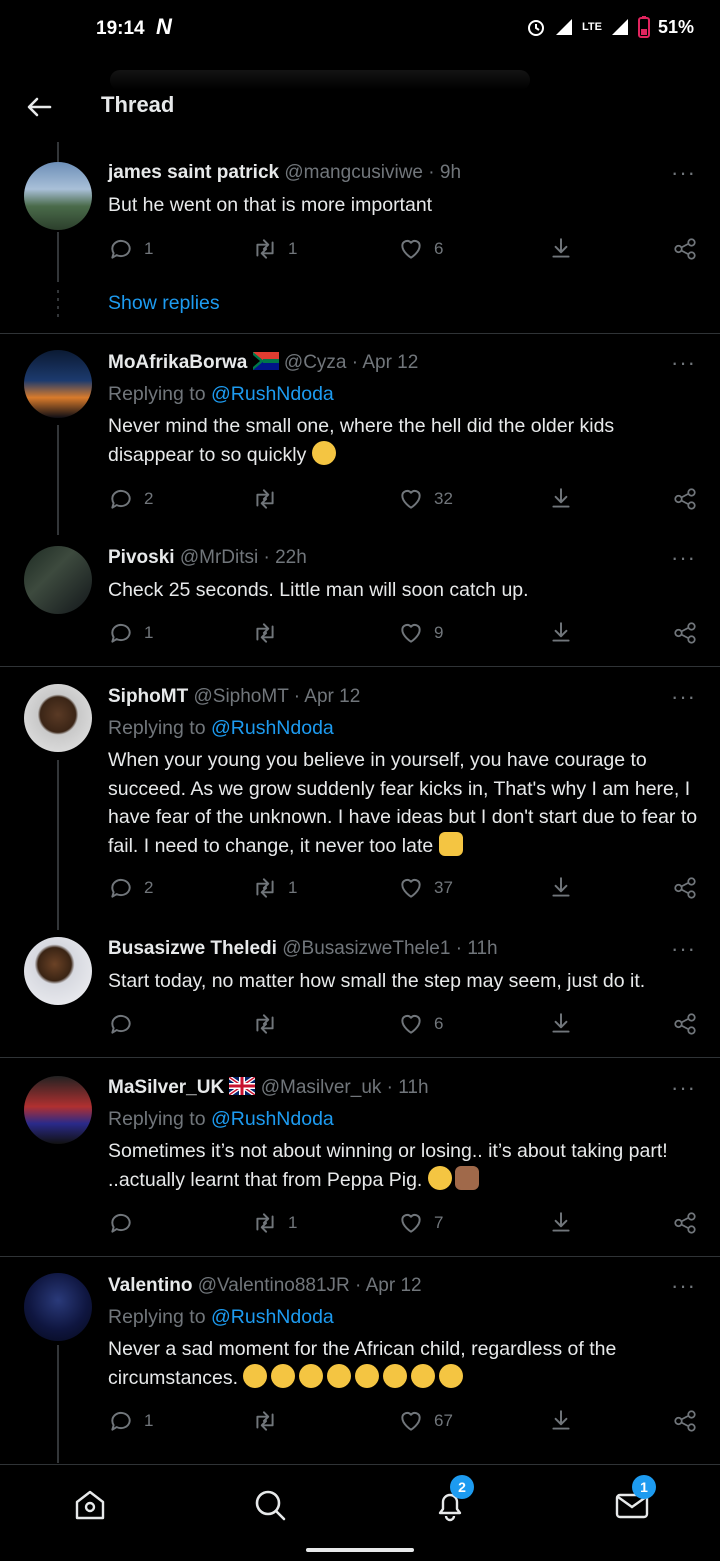  I want to click on author-name: Valentino, so click(150, 1285).